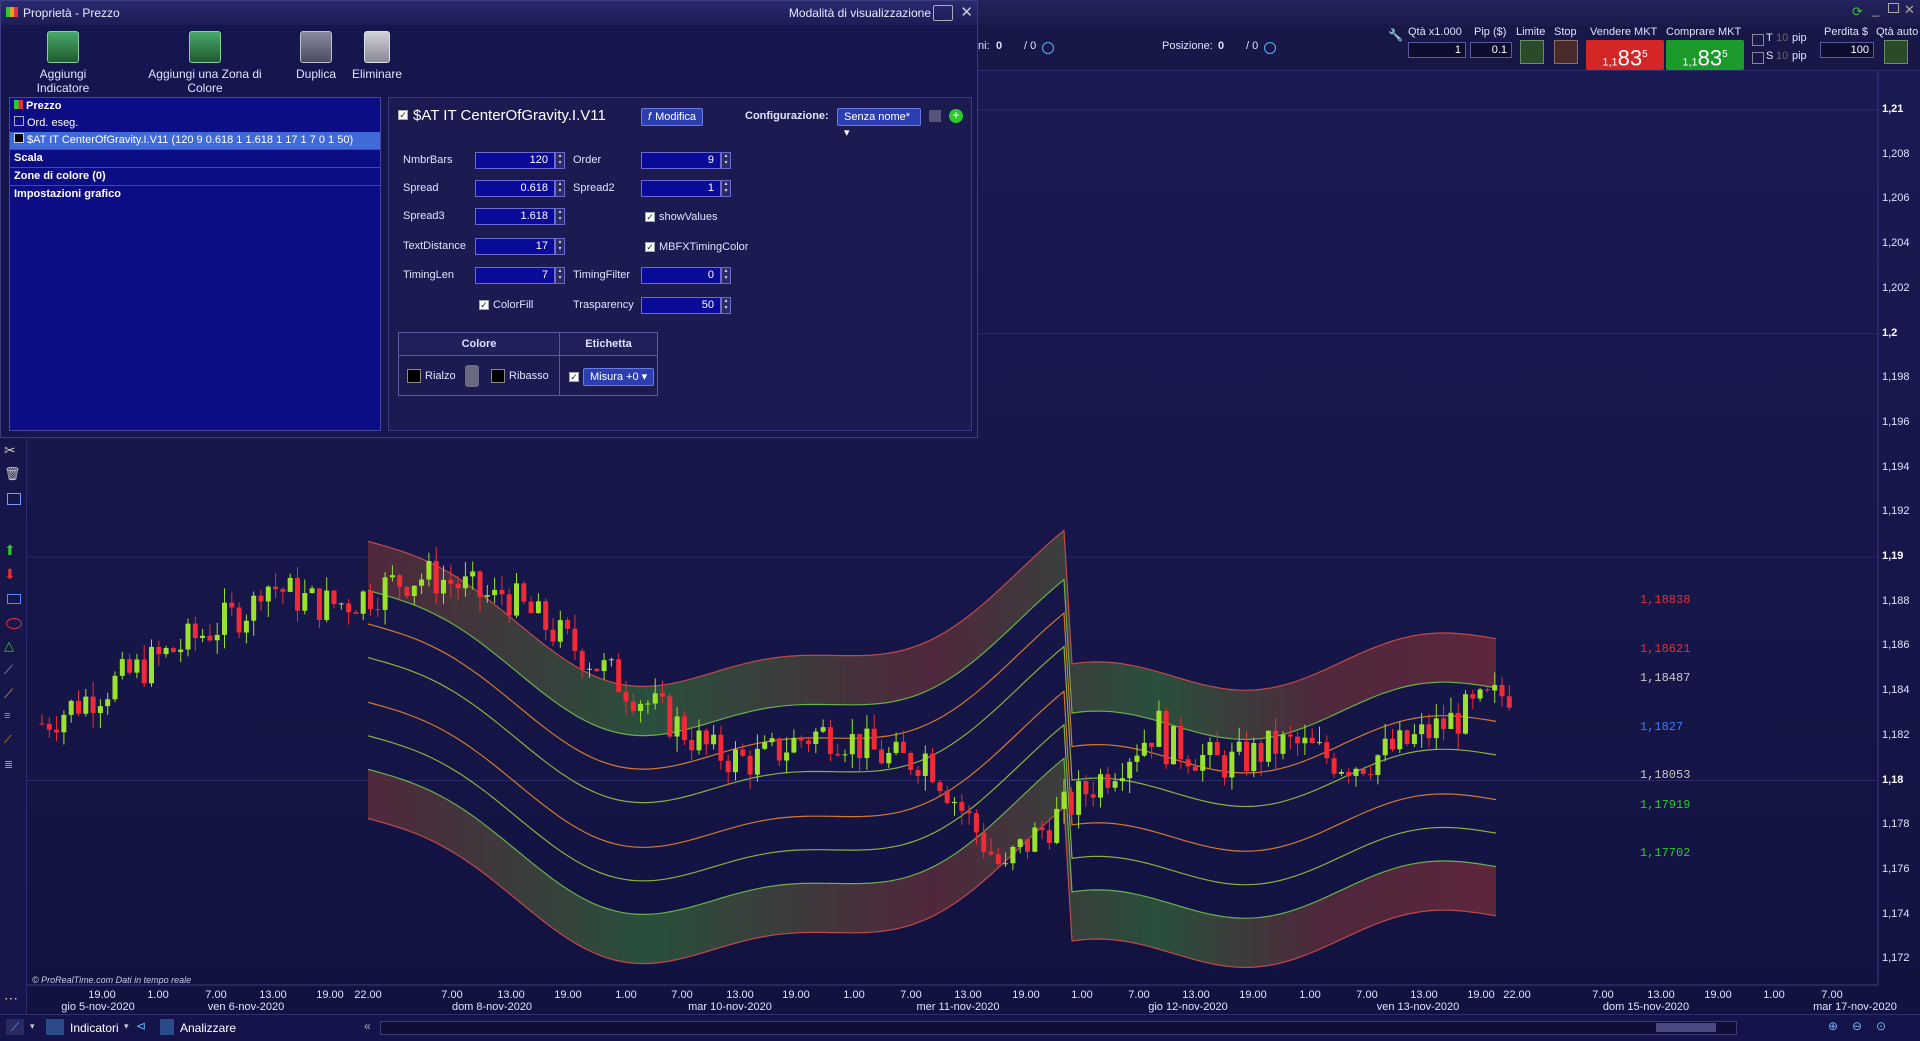  I want to click on textdistance-input: 17, so click(515, 246).